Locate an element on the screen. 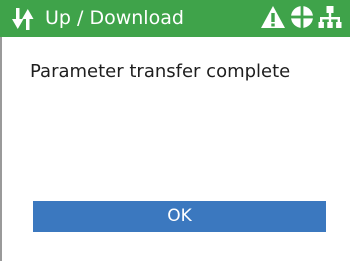  network-icon is located at coordinates (330, 19).